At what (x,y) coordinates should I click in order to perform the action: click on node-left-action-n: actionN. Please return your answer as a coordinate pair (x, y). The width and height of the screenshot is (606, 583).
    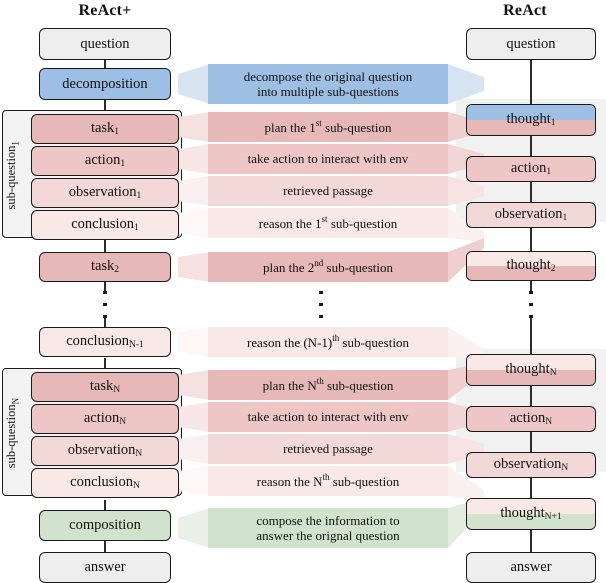
    Looking at the image, I should click on (105, 419).